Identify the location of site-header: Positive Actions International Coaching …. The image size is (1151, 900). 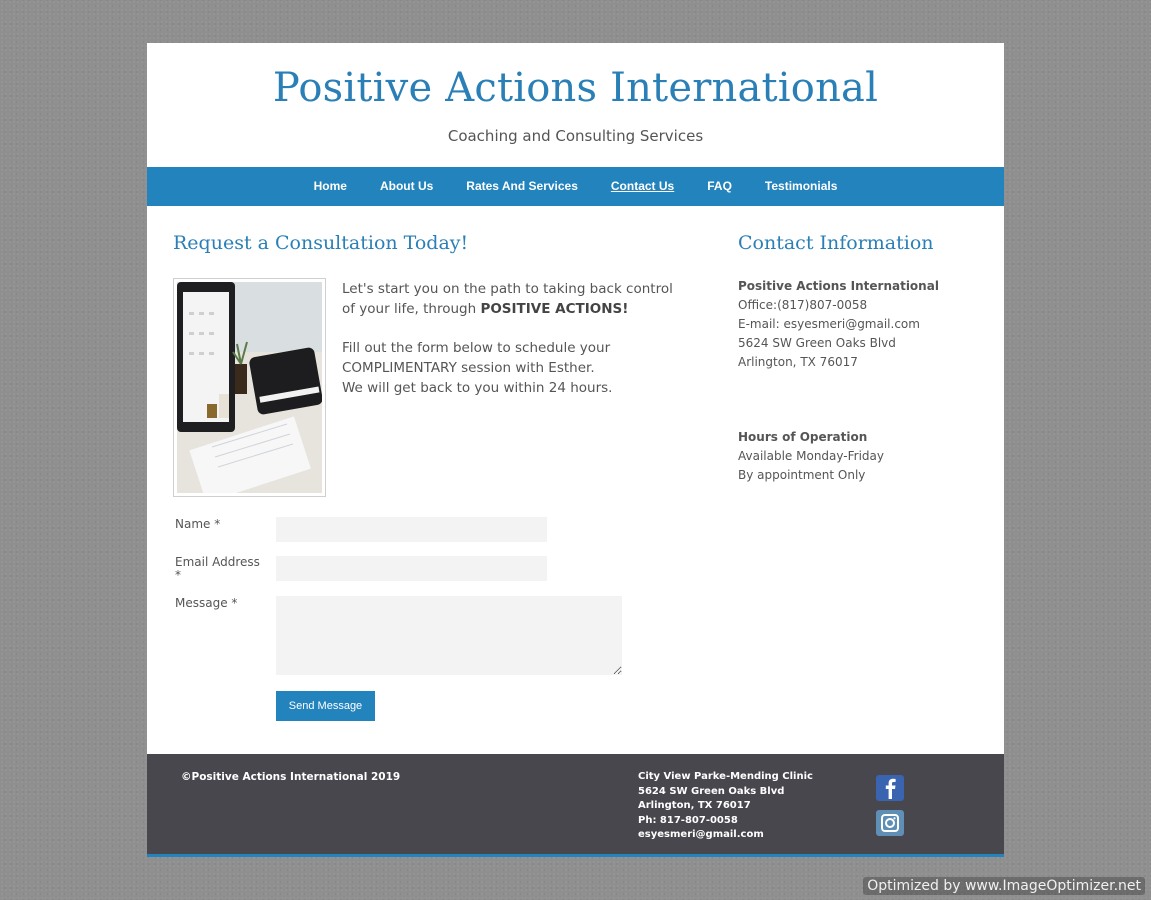
(575, 105).